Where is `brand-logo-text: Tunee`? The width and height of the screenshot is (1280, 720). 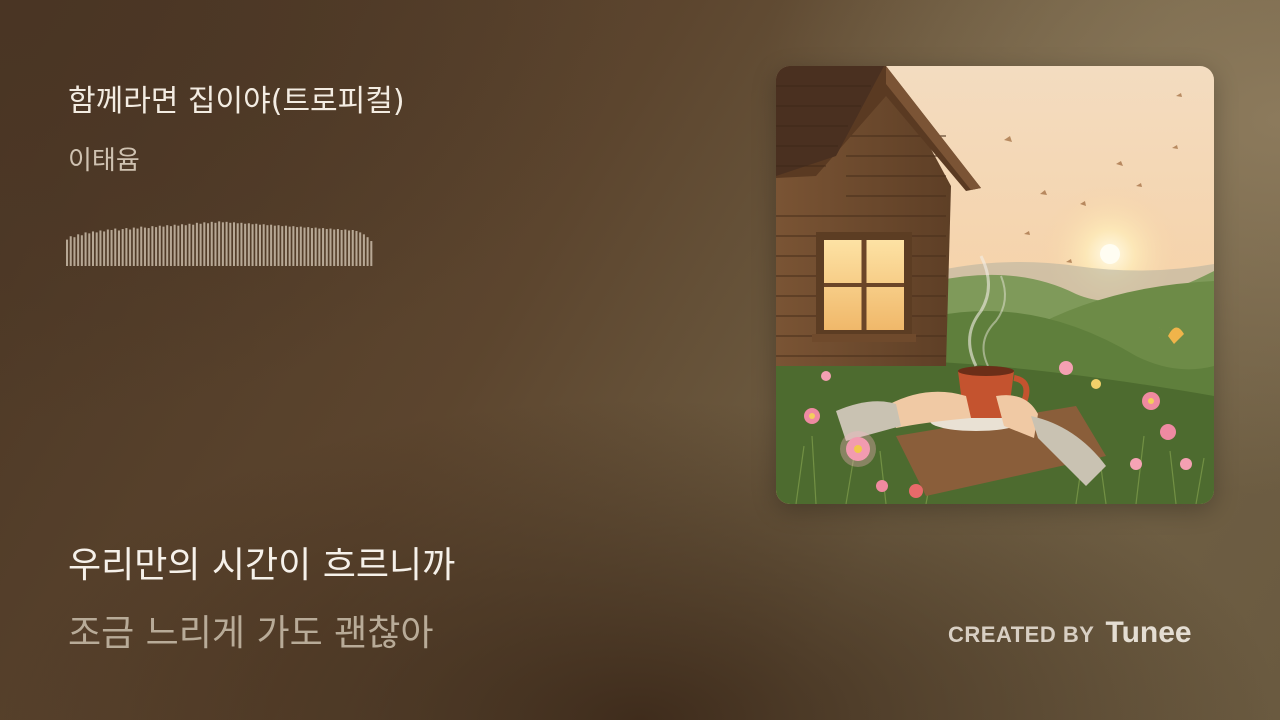 brand-logo-text: Tunee is located at coordinates (1148, 632).